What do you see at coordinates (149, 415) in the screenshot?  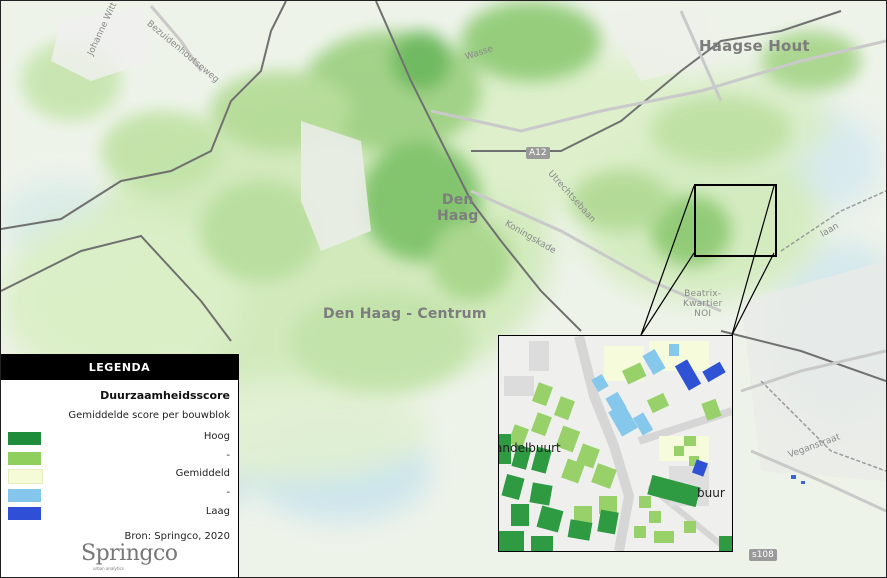 I see `legend-subtitle: Gemiddelde score per bouwblok` at bounding box center [149, 415].